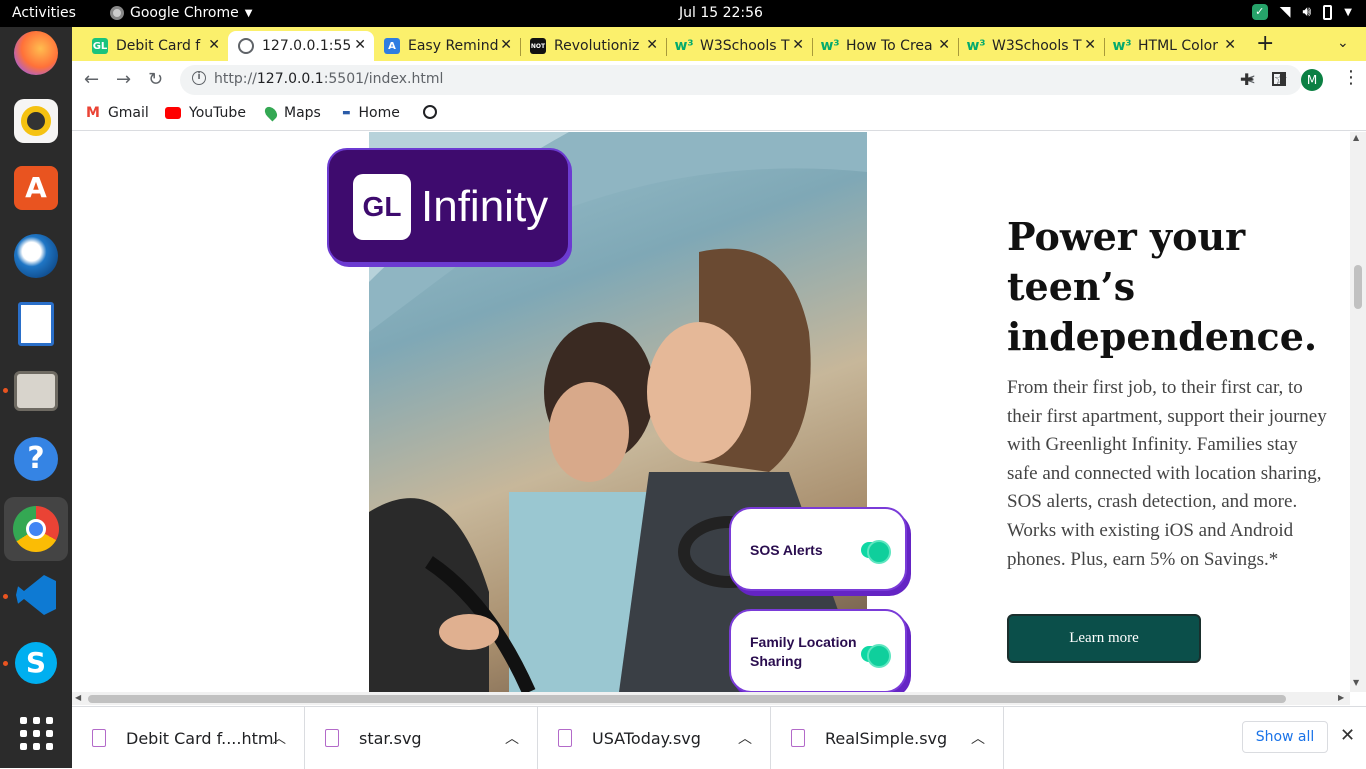  Describe the element at coordinates (421, 738) in the screenshot. I see `download-item: star.svg ︿` at that location.